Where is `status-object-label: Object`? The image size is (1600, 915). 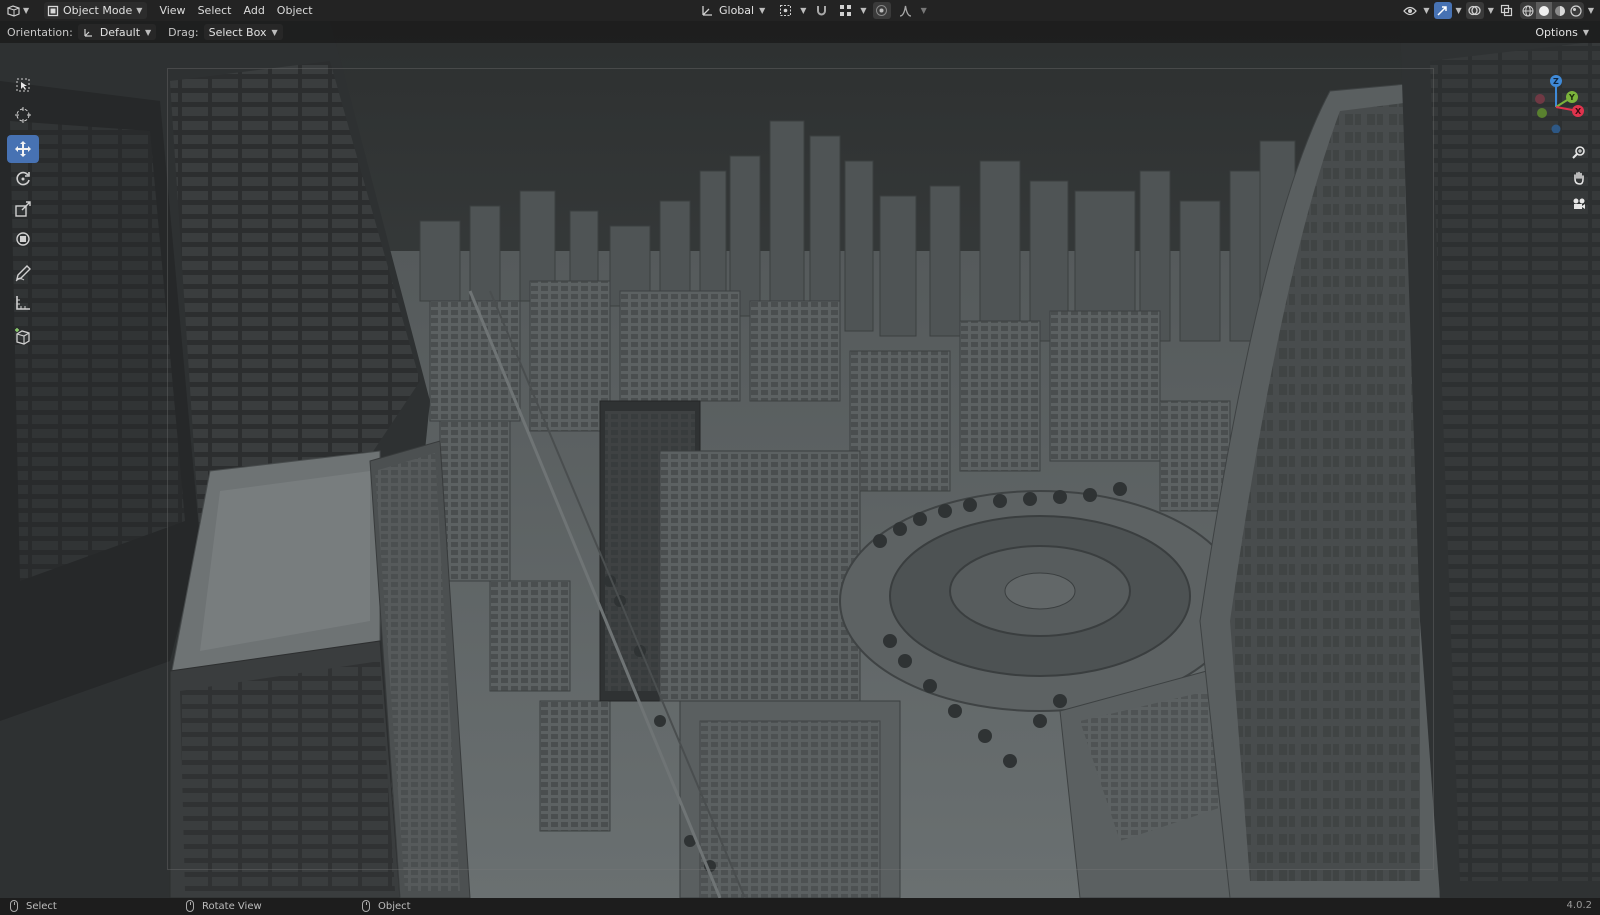 status-object-label: Object is located at coordinates (394, 906).